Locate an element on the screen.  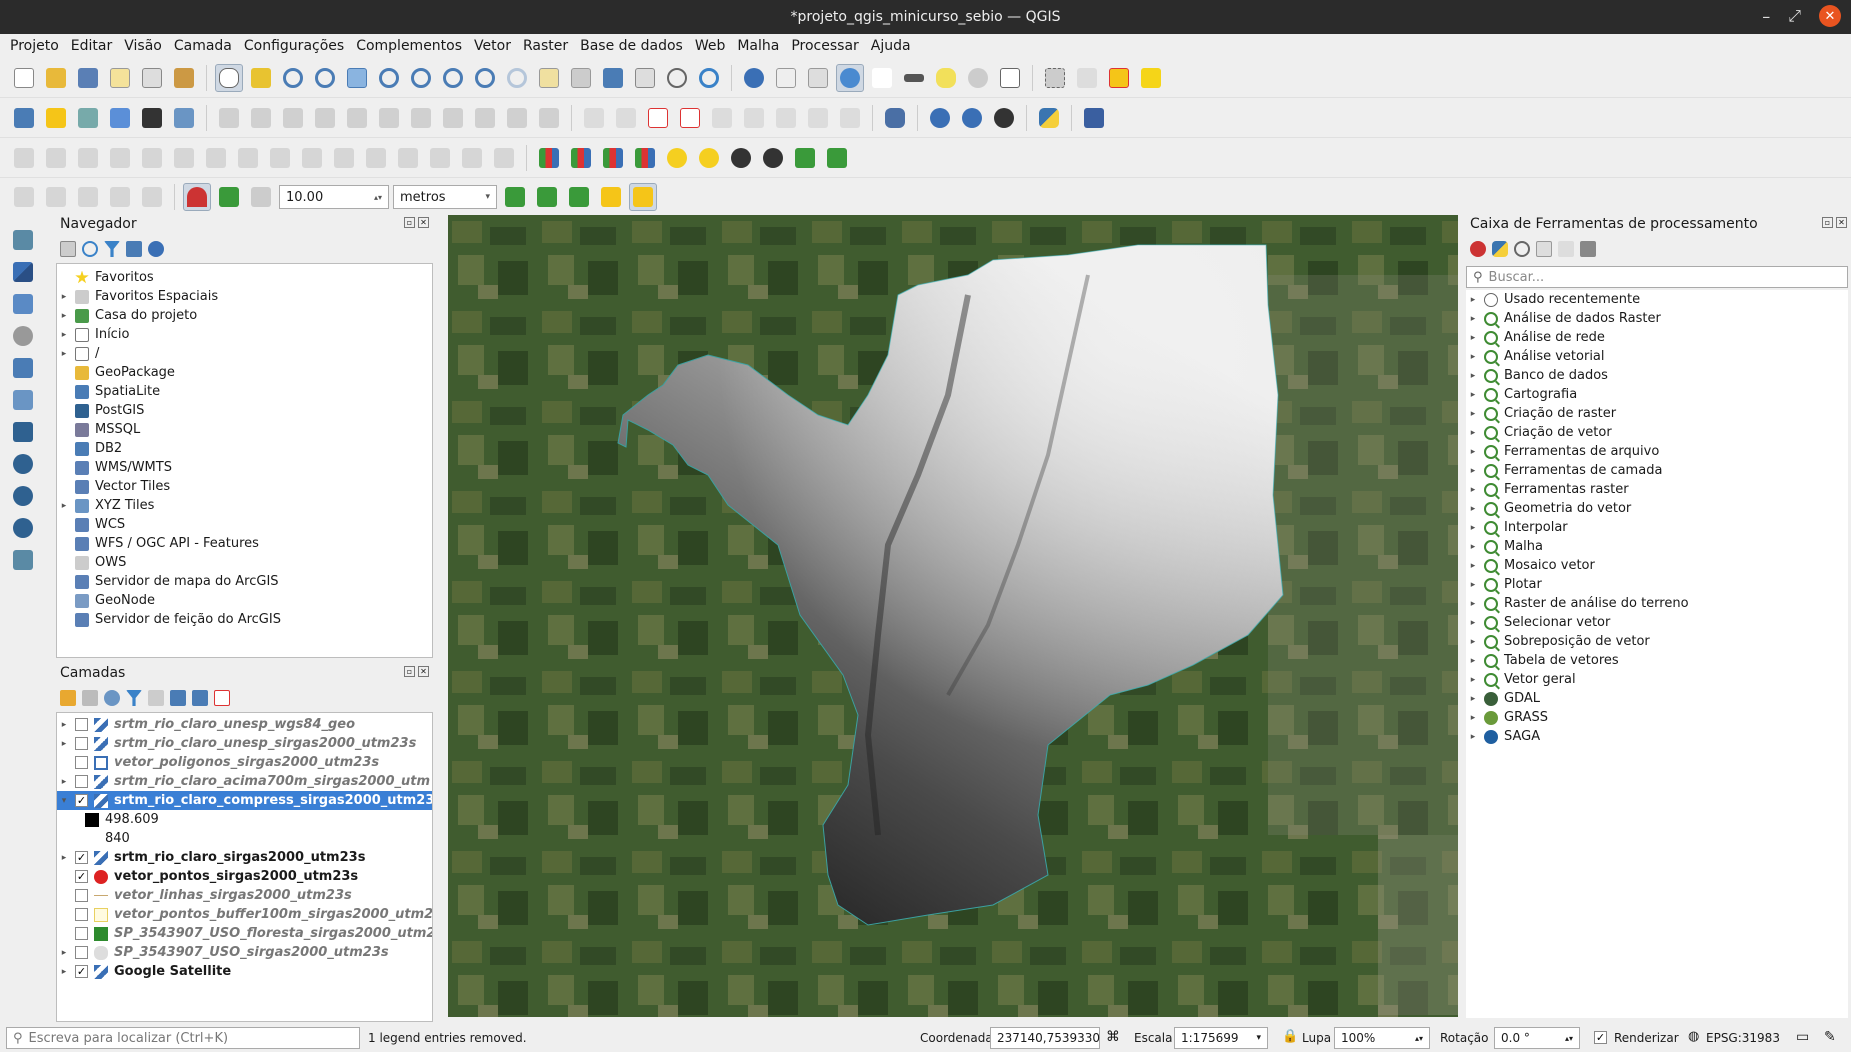
align-icon is located at coordinates (472, 158).